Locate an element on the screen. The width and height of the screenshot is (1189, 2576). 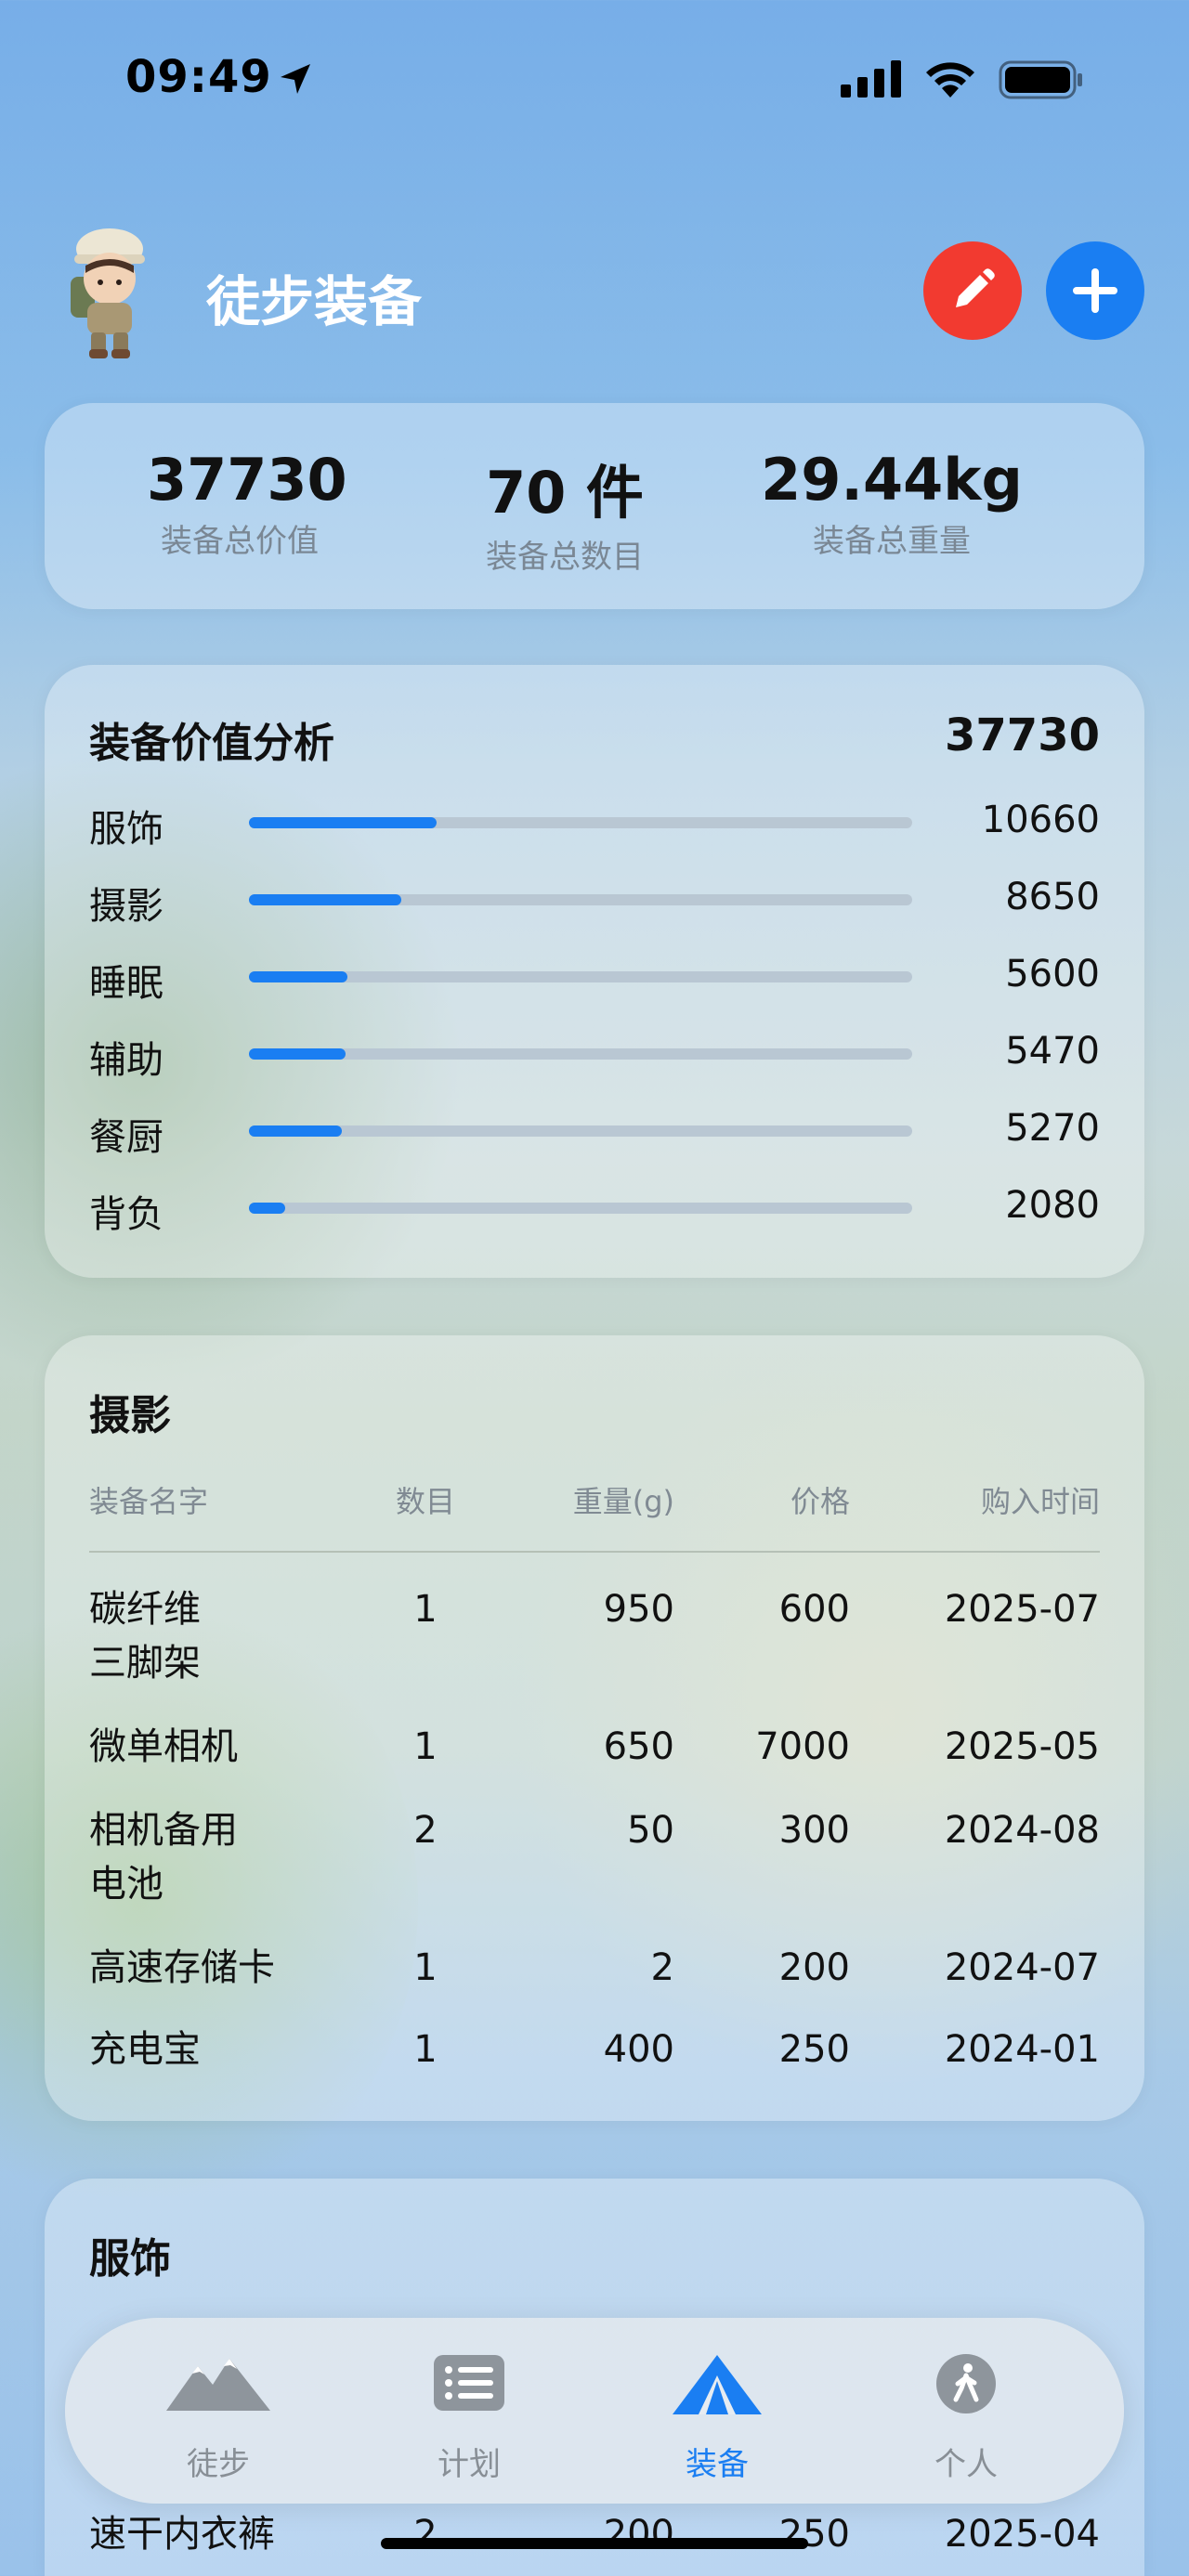
edit-button is located at coordinates (972, 290).